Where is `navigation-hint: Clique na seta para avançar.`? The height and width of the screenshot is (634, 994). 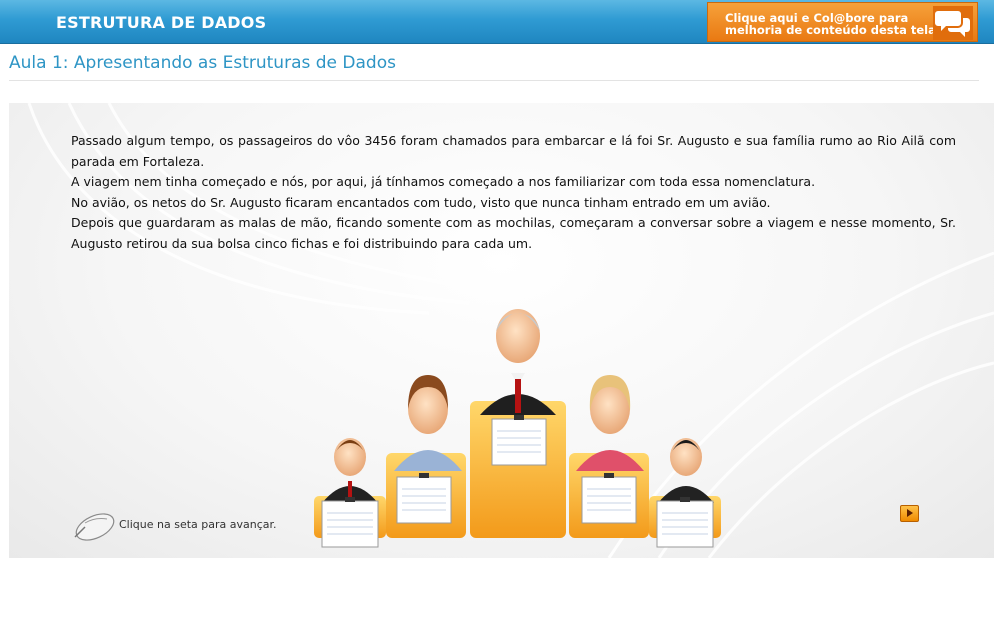 navigation-hint: Clique na seta para avançar. is located at coordinates (176, 524).